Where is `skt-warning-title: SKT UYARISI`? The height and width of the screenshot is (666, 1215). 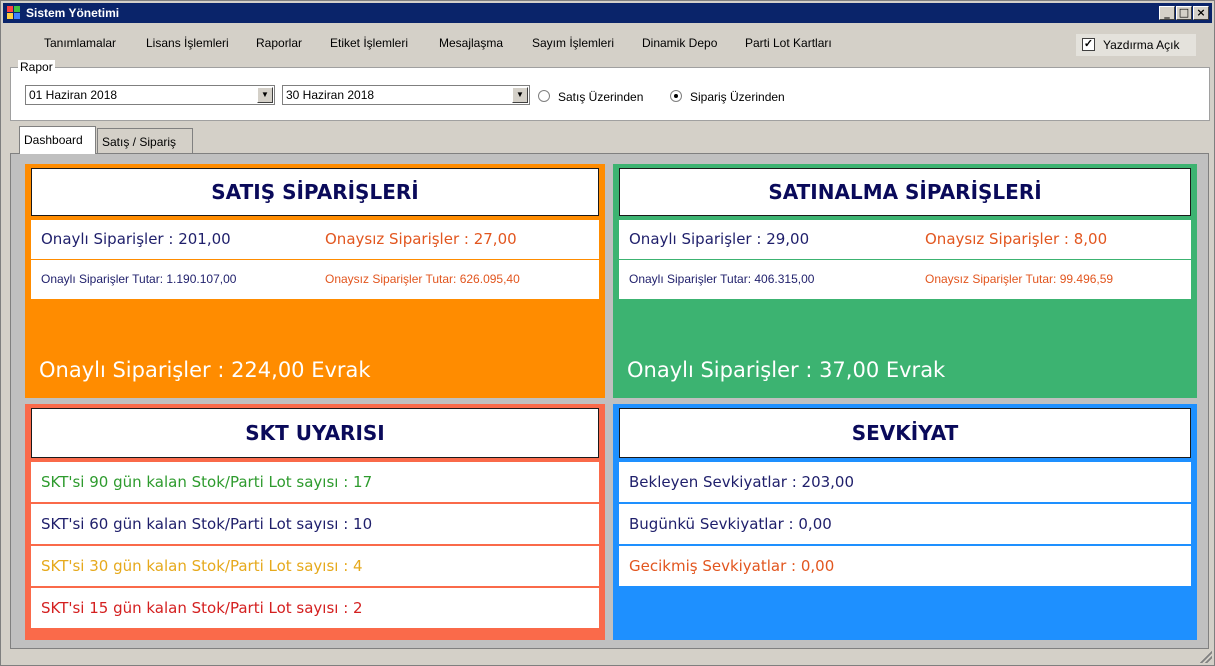 skt-warning-title: SKT UYARISI is located at coordinates (315, 433).